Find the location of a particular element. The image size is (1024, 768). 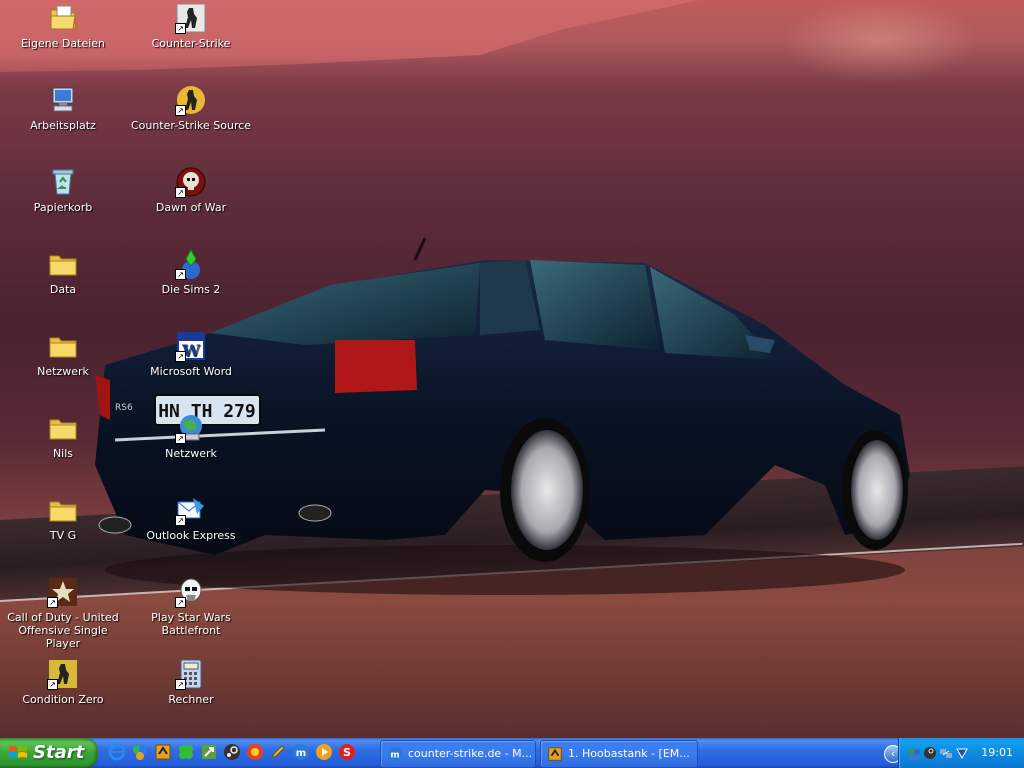

steam-tray-icon is located at coordinates (930, 753).